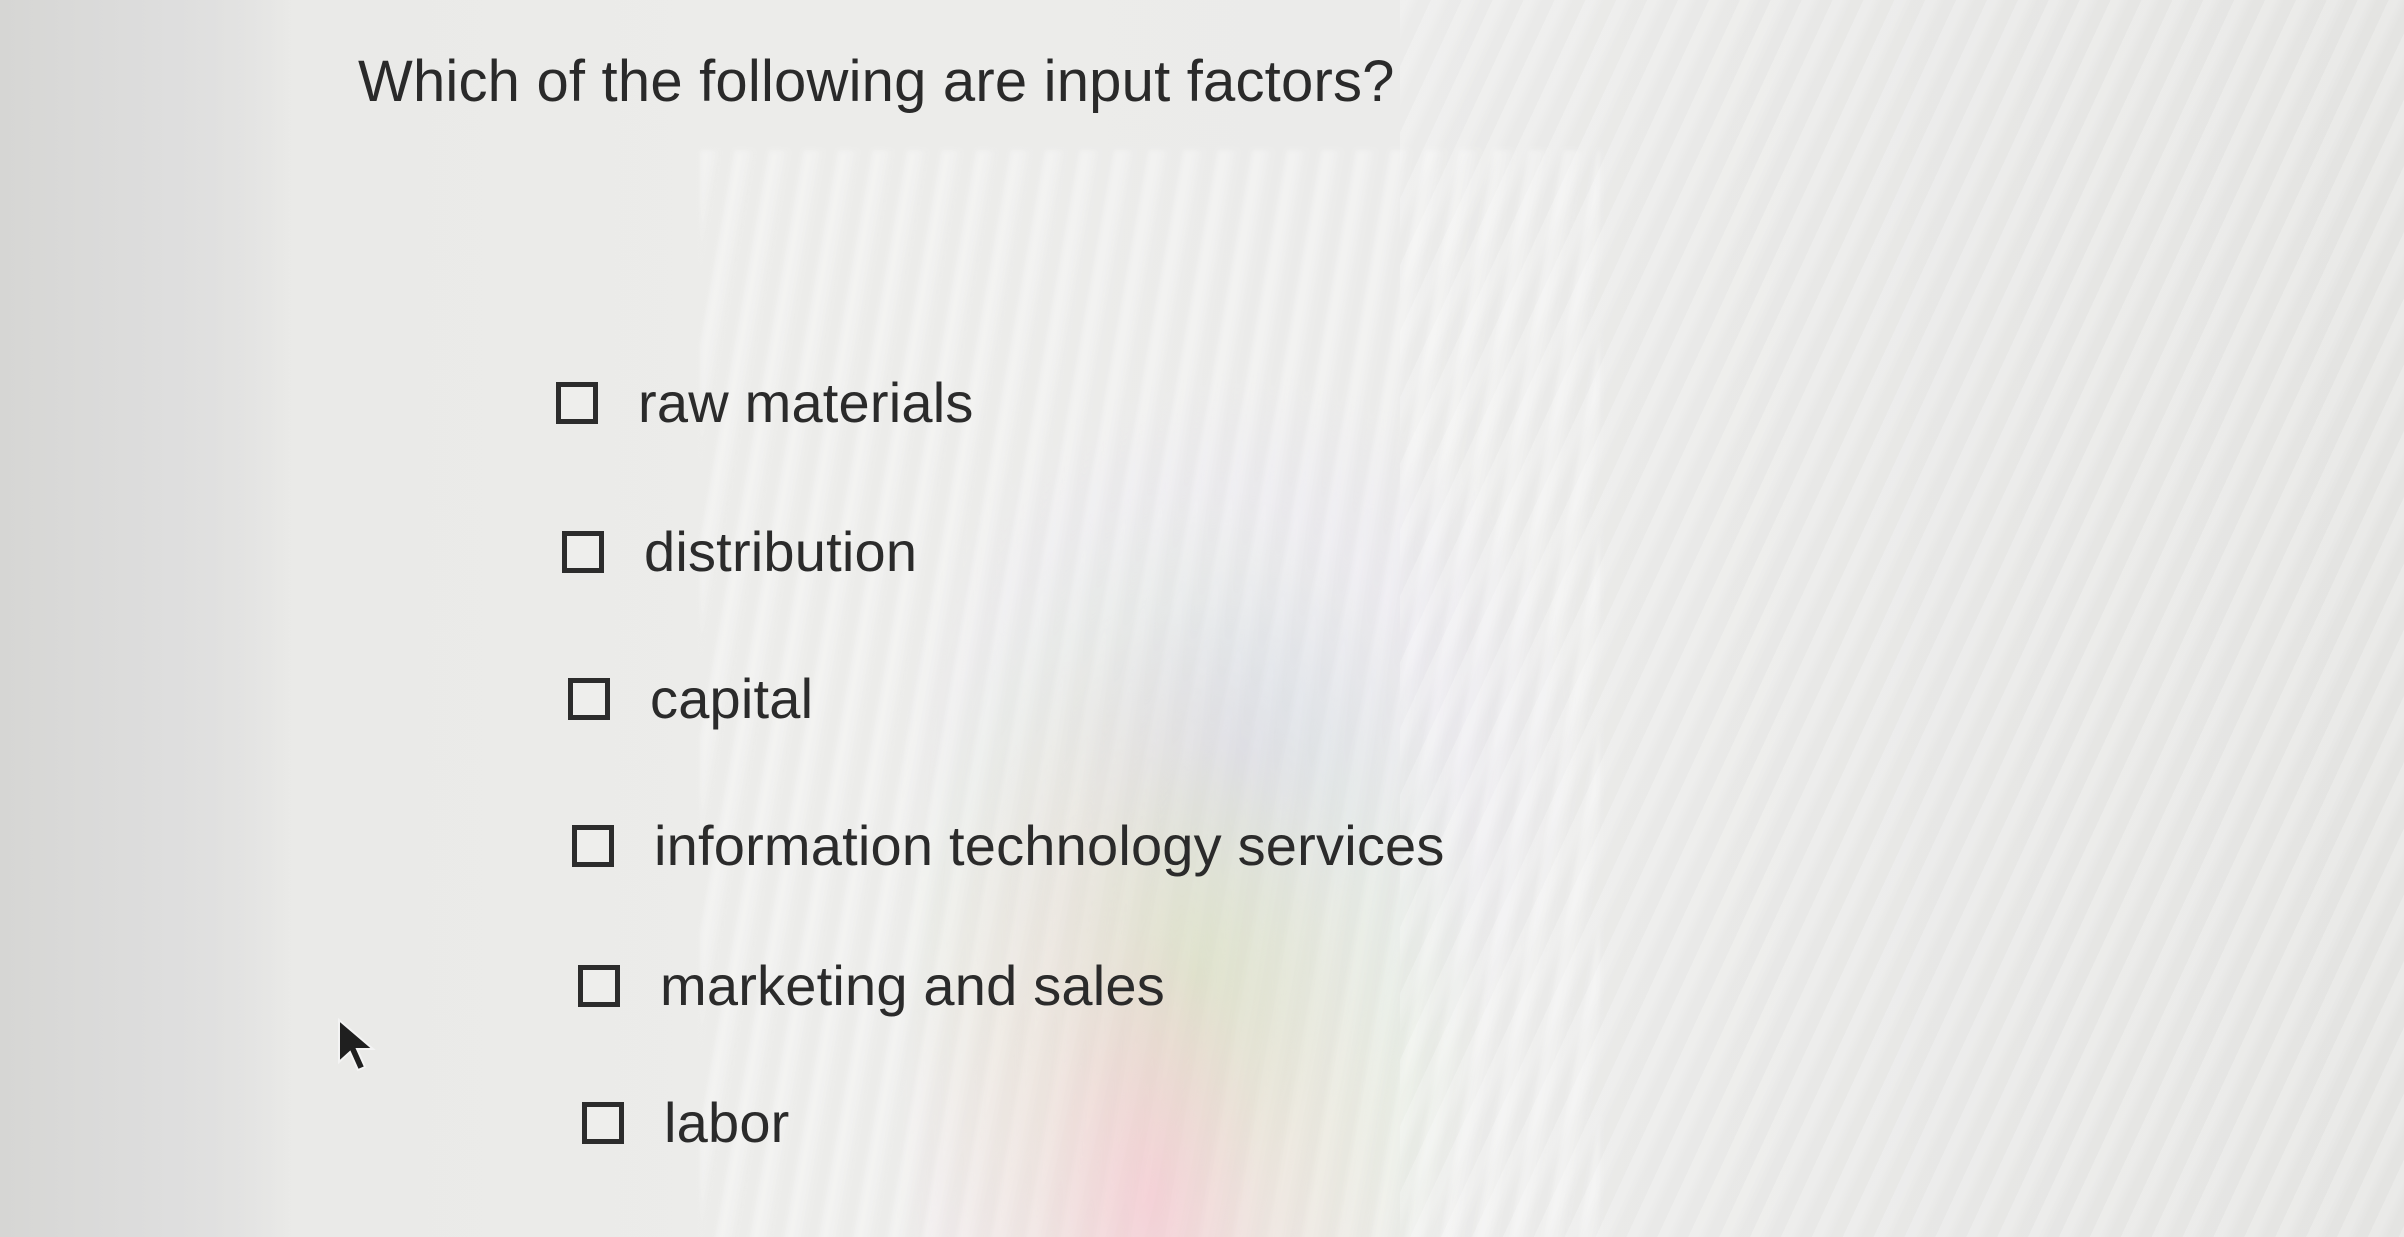 This screenshot has height=1237, width=2404. What do you see at coordinates (806, 402) in the screenshot?
I see `option-label: raw materials` at bounding box center [806, 402].